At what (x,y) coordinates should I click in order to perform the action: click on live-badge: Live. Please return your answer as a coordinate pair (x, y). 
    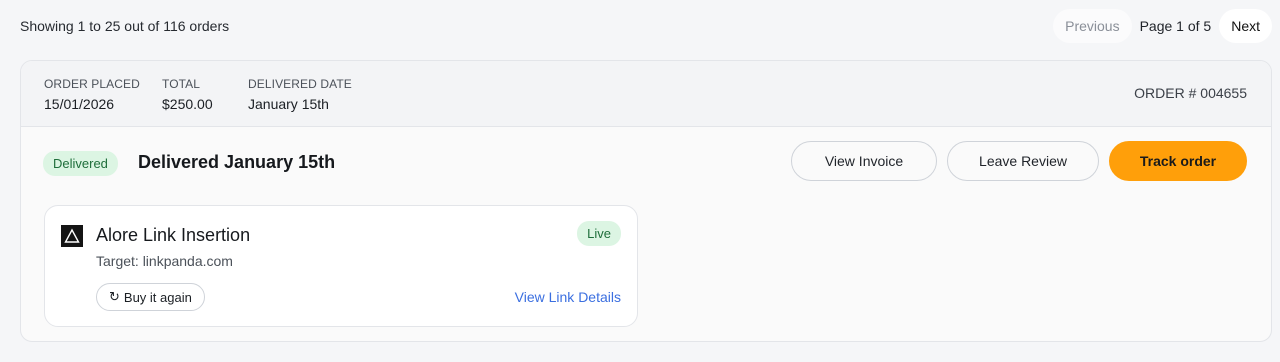
    Looking at the image, I should click on (599, 233).